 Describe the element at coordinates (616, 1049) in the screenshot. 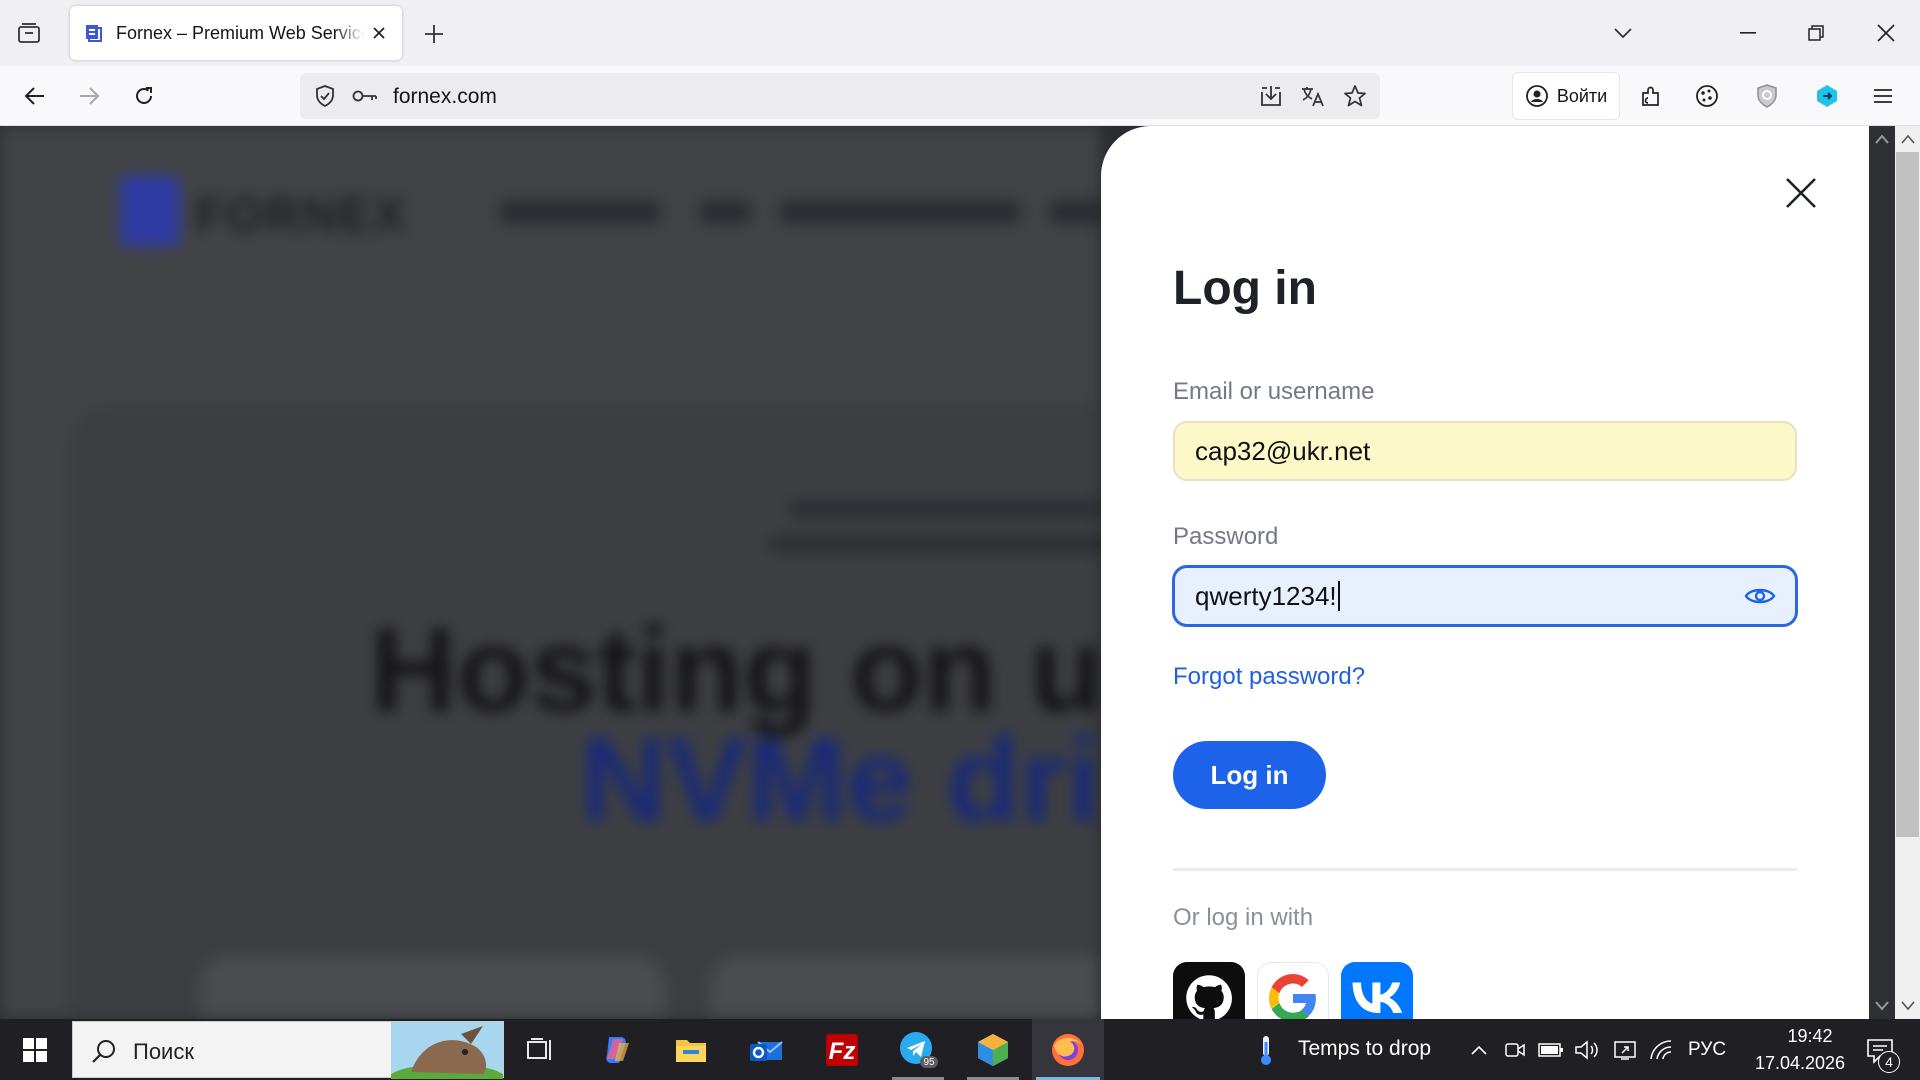

I see `copilot-icon` at that location.